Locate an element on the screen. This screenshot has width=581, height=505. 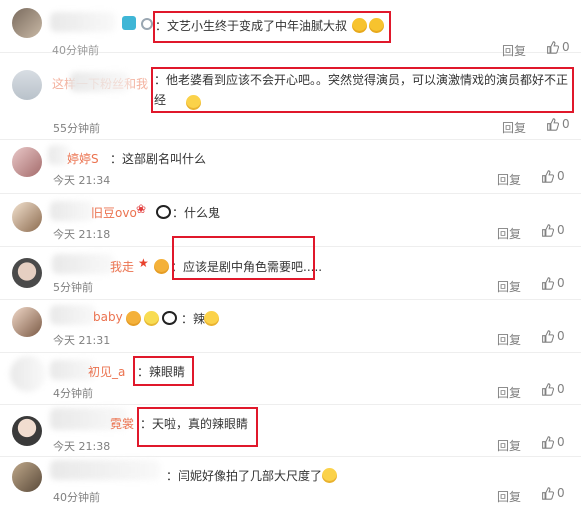
comment-row-7: 初见_a ：辣眼睛 4分钟前 回复 0 is located at coordinates (290, 378).